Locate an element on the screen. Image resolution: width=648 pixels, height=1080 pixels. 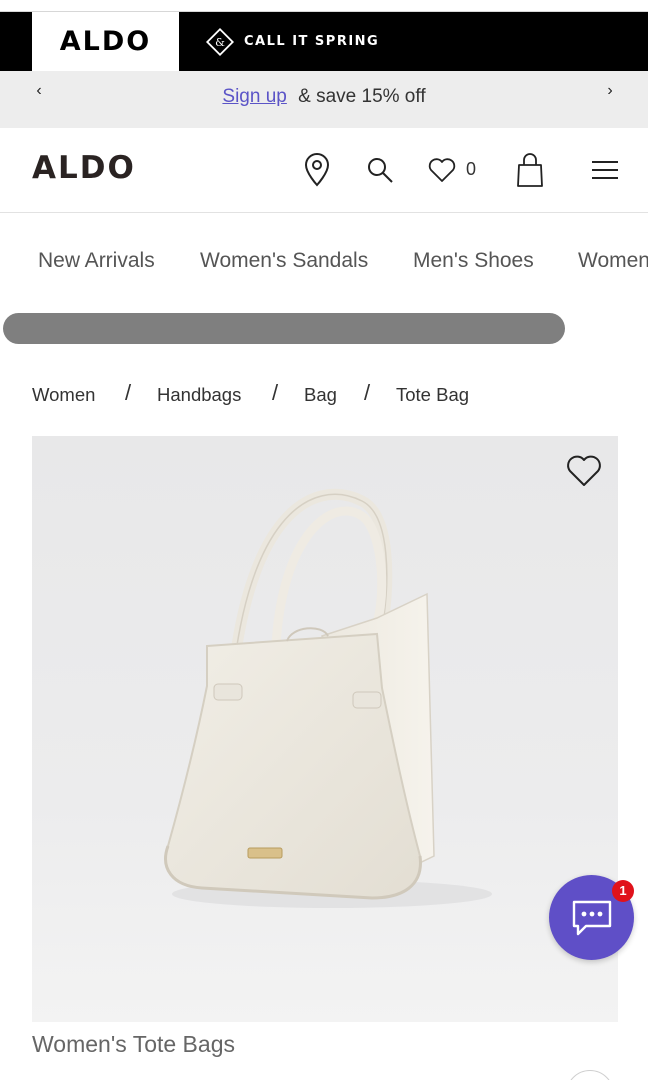
location-pin-icon is located at coordinates (317, 170).